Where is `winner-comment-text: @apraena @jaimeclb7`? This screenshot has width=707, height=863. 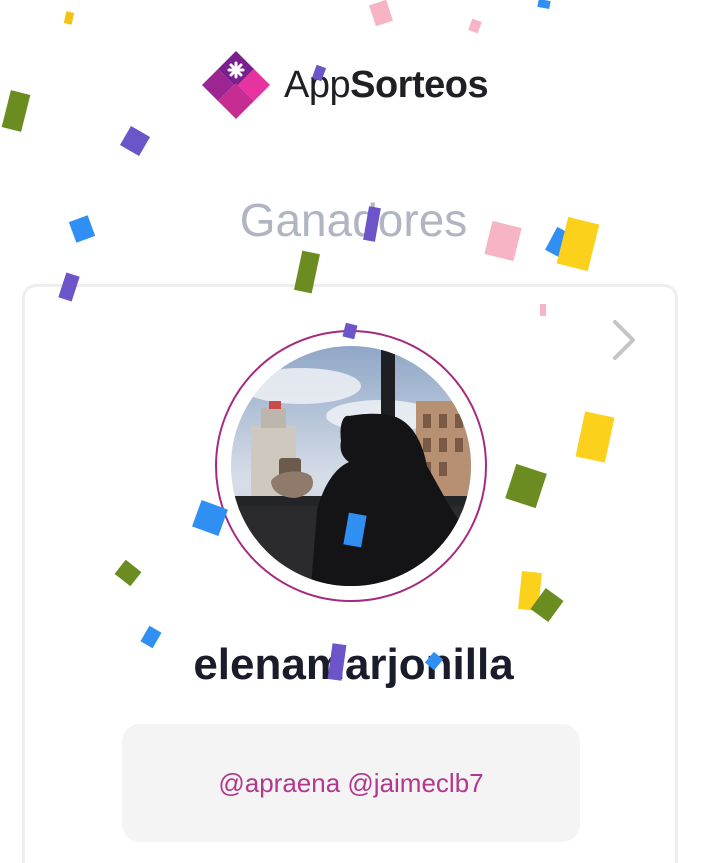
winner-comment-text: @apraena @jaimeclb7 is located at coordinates (351, 782).